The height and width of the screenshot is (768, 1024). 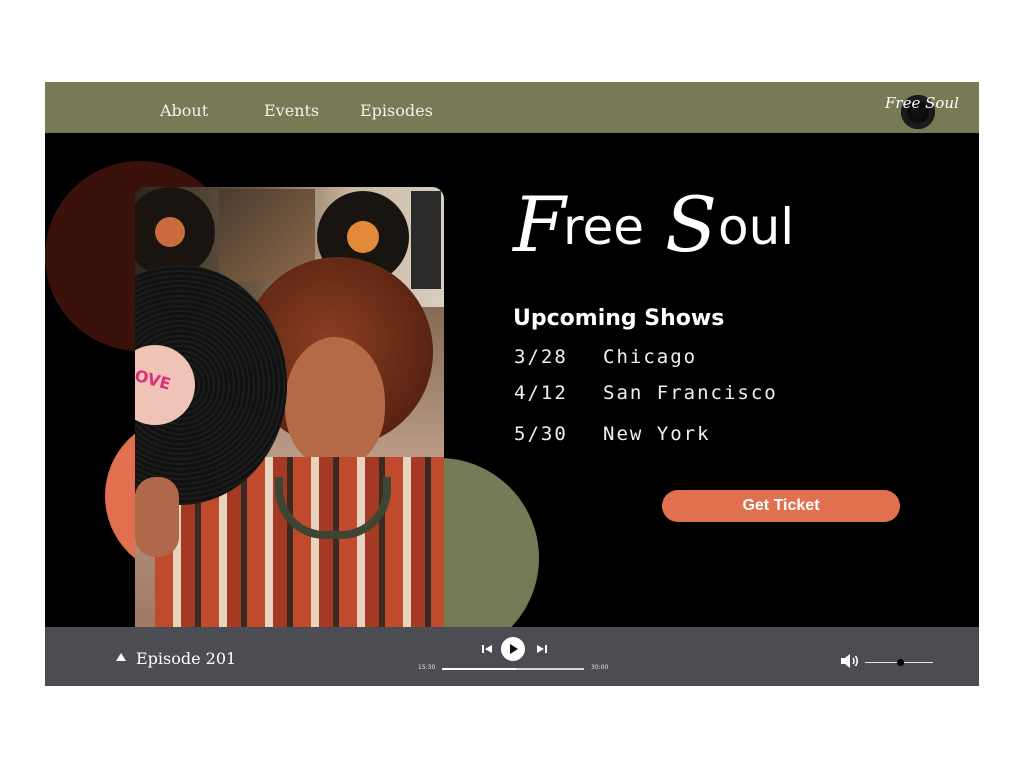 What do you see at coordinates (426, 240) in the screenshot?
I see `wall-poster-edge` at bounding box center [426, 240].